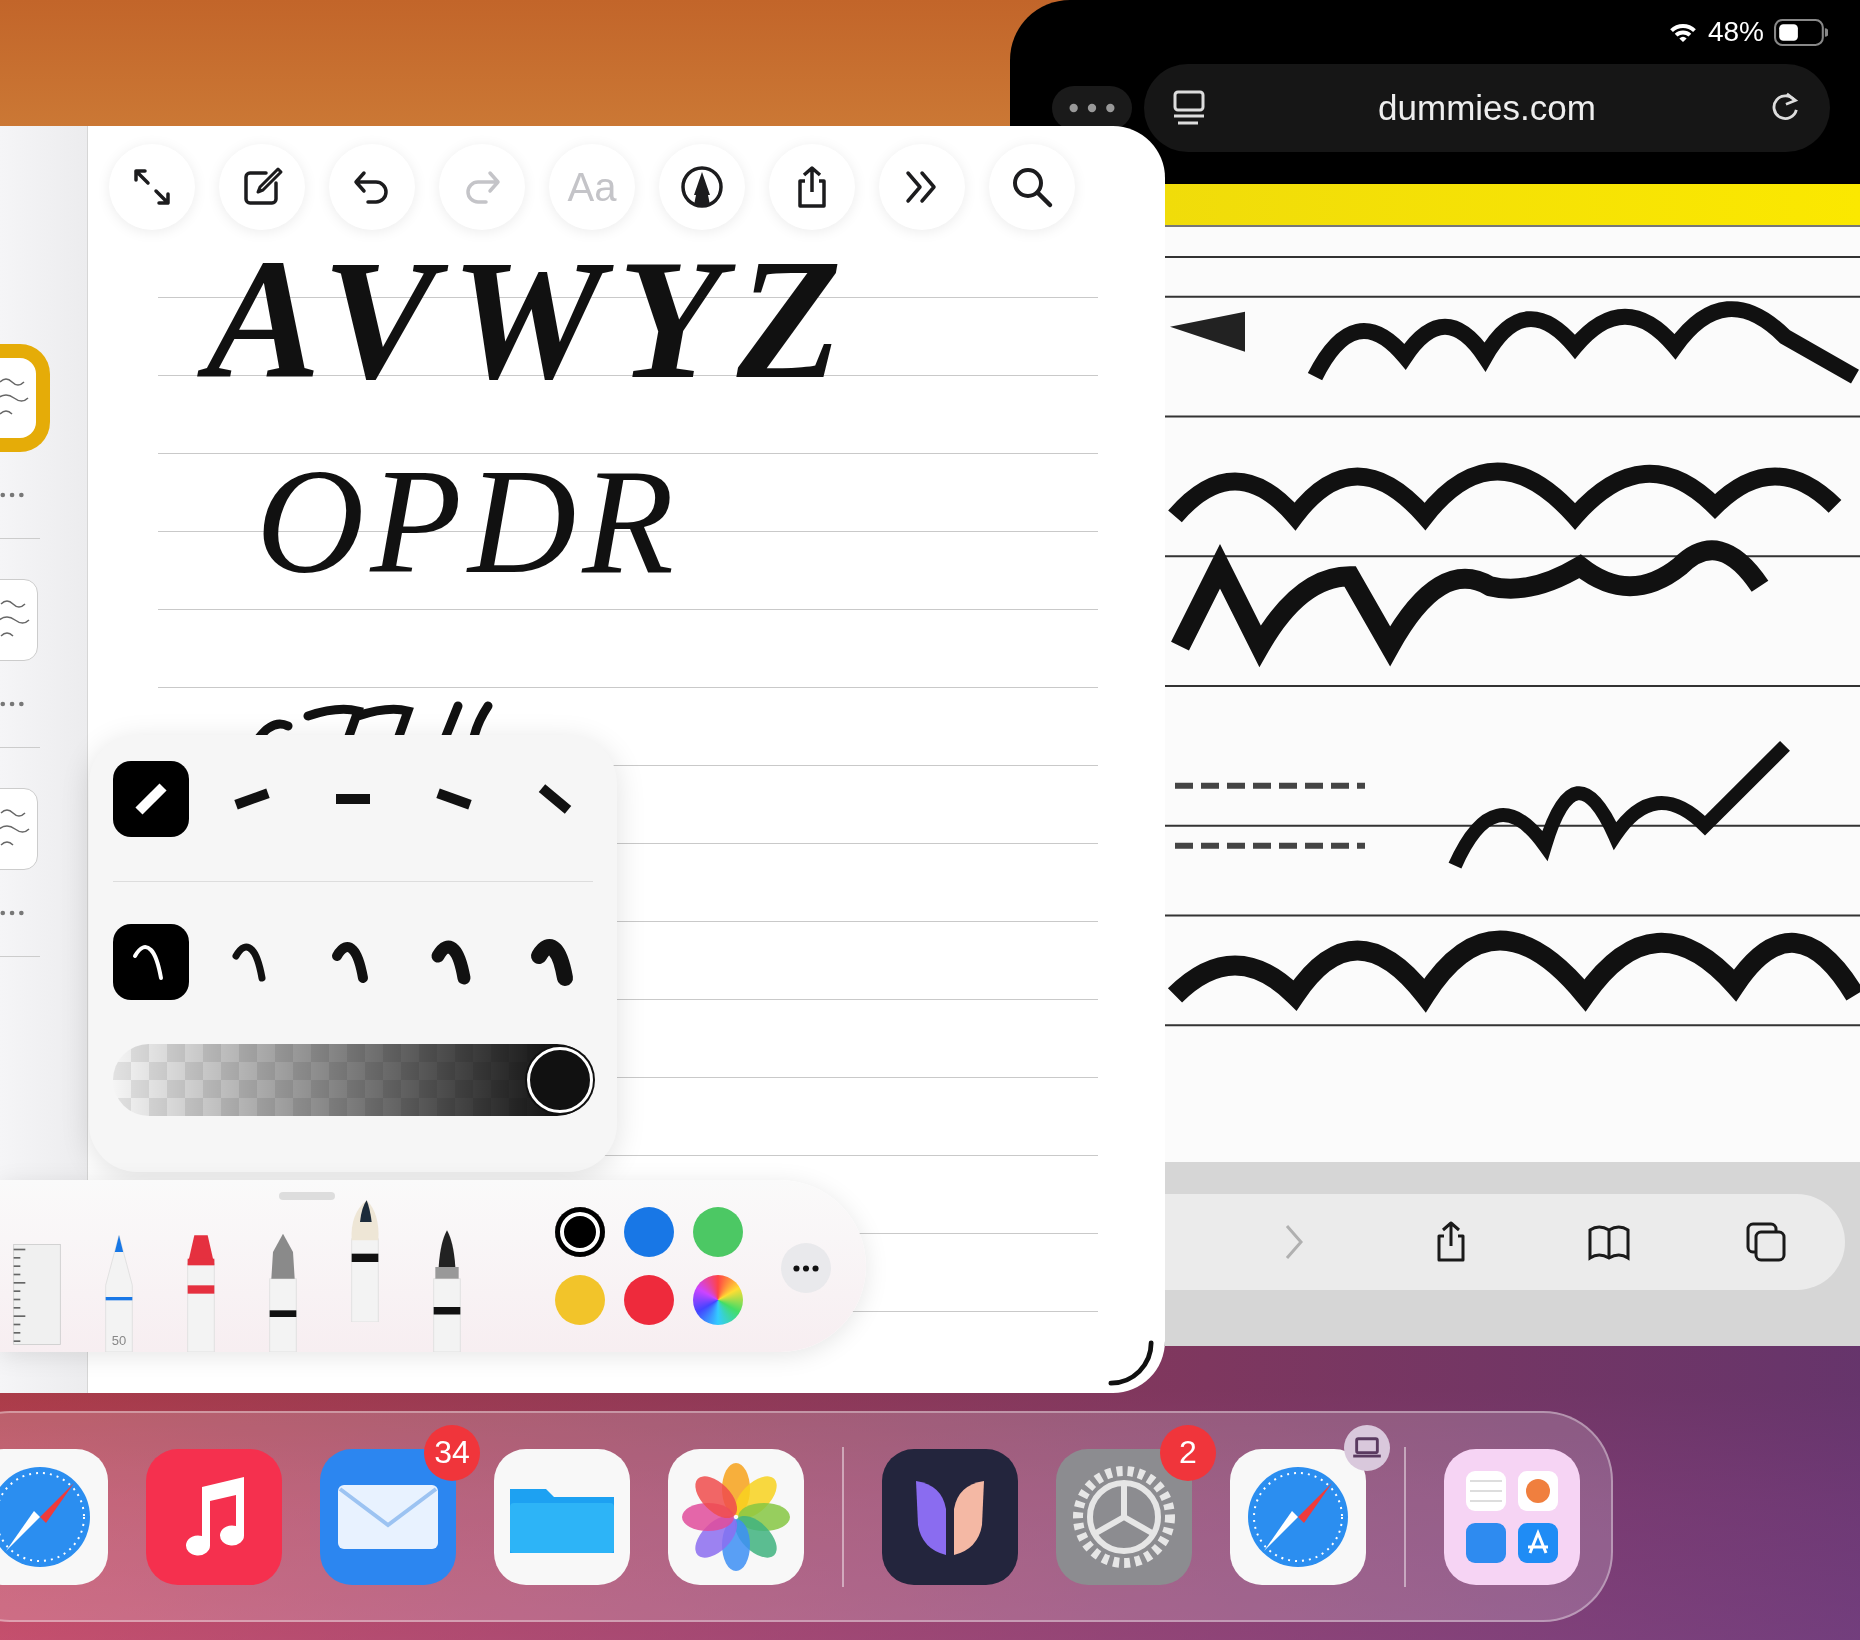 This screenshot has height=1640, width=1860. I want to click on nib-angle-icon, so click(353, 799).